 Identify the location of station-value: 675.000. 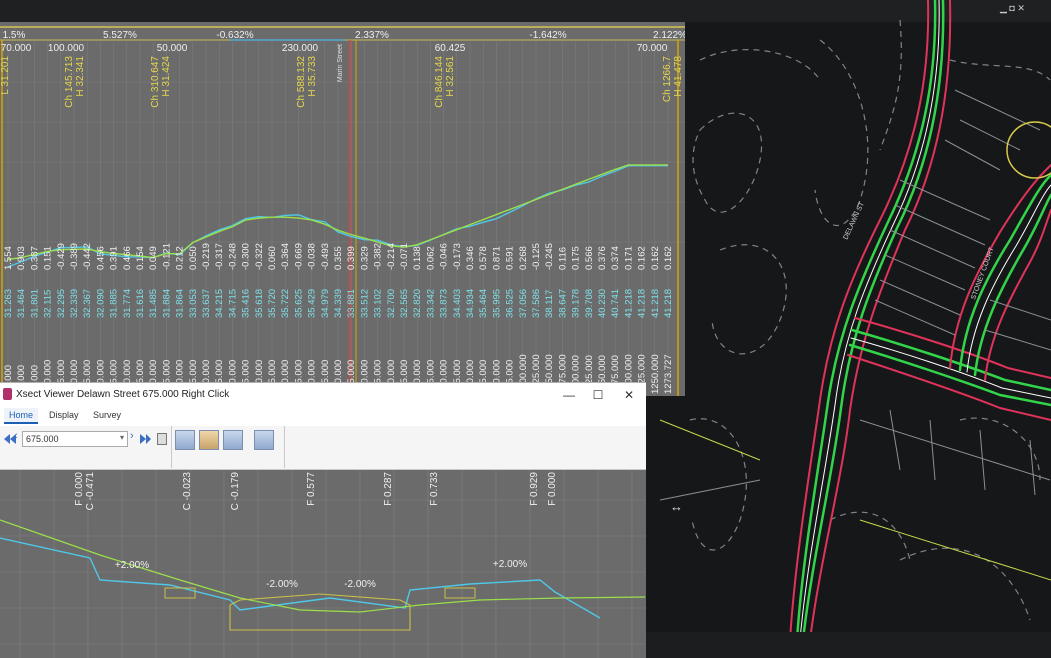
(42, 439).